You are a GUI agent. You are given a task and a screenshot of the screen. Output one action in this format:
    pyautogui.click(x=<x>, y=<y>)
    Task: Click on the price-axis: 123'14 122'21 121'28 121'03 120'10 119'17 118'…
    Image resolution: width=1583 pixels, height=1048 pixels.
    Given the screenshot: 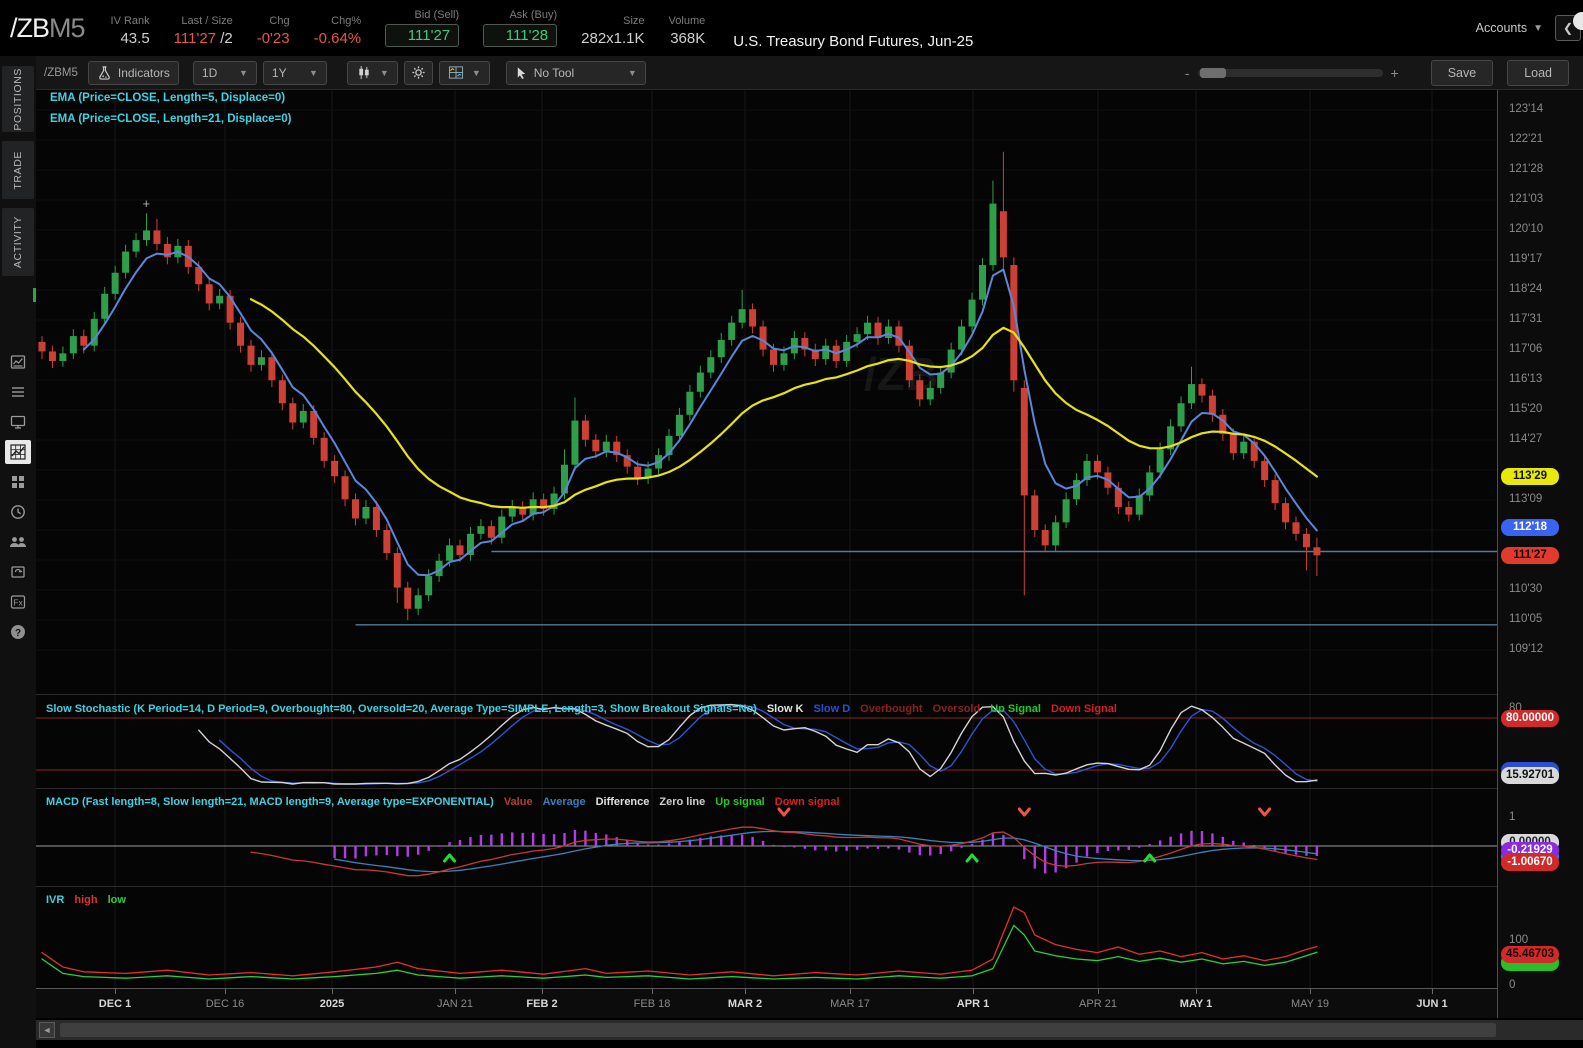 What is the action you would take?
    pyautogui.click(x=1540, y=554)
    